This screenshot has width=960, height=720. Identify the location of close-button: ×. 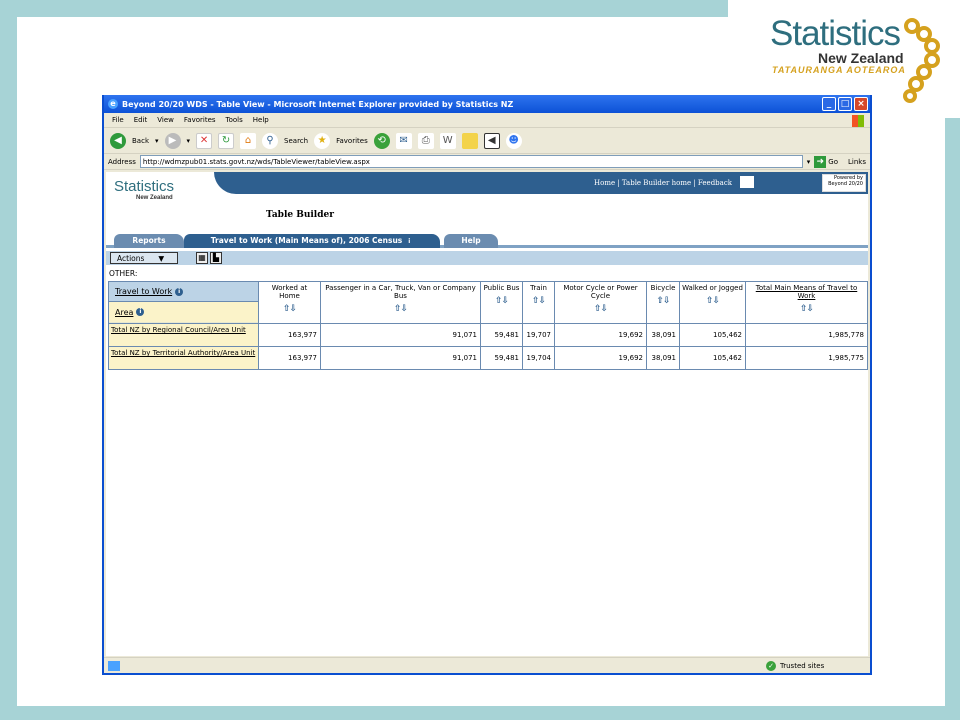
(861, 104).